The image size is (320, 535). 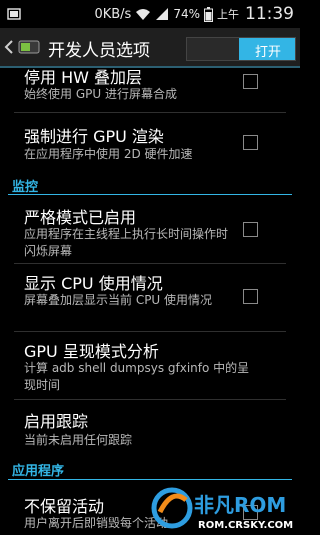 What do you see at coordinates (186, 14) in the screenshot?
I see `battery-percent: 74%` at bounding box center [186, 14].